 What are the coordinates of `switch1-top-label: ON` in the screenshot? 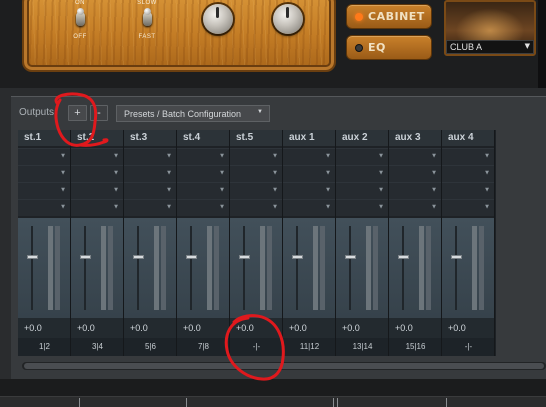 It's located at (80, 3).